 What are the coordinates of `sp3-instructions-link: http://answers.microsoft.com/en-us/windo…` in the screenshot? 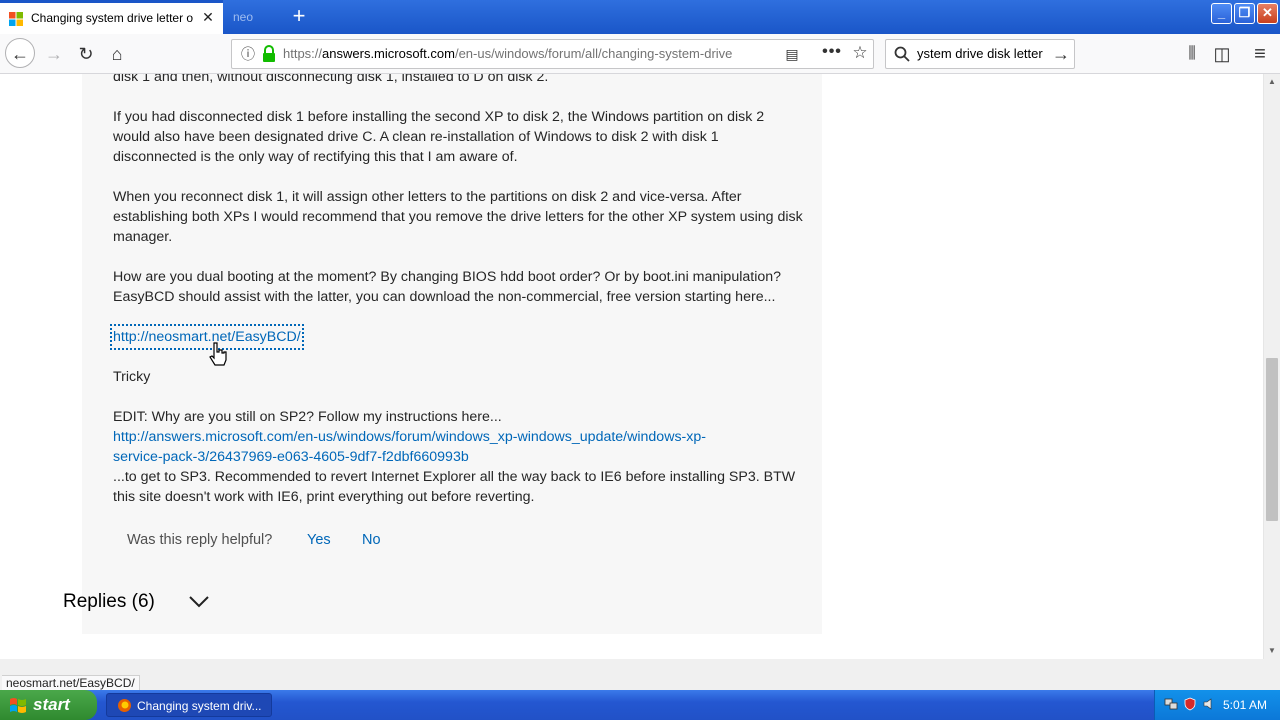 It's located at (409, 437).